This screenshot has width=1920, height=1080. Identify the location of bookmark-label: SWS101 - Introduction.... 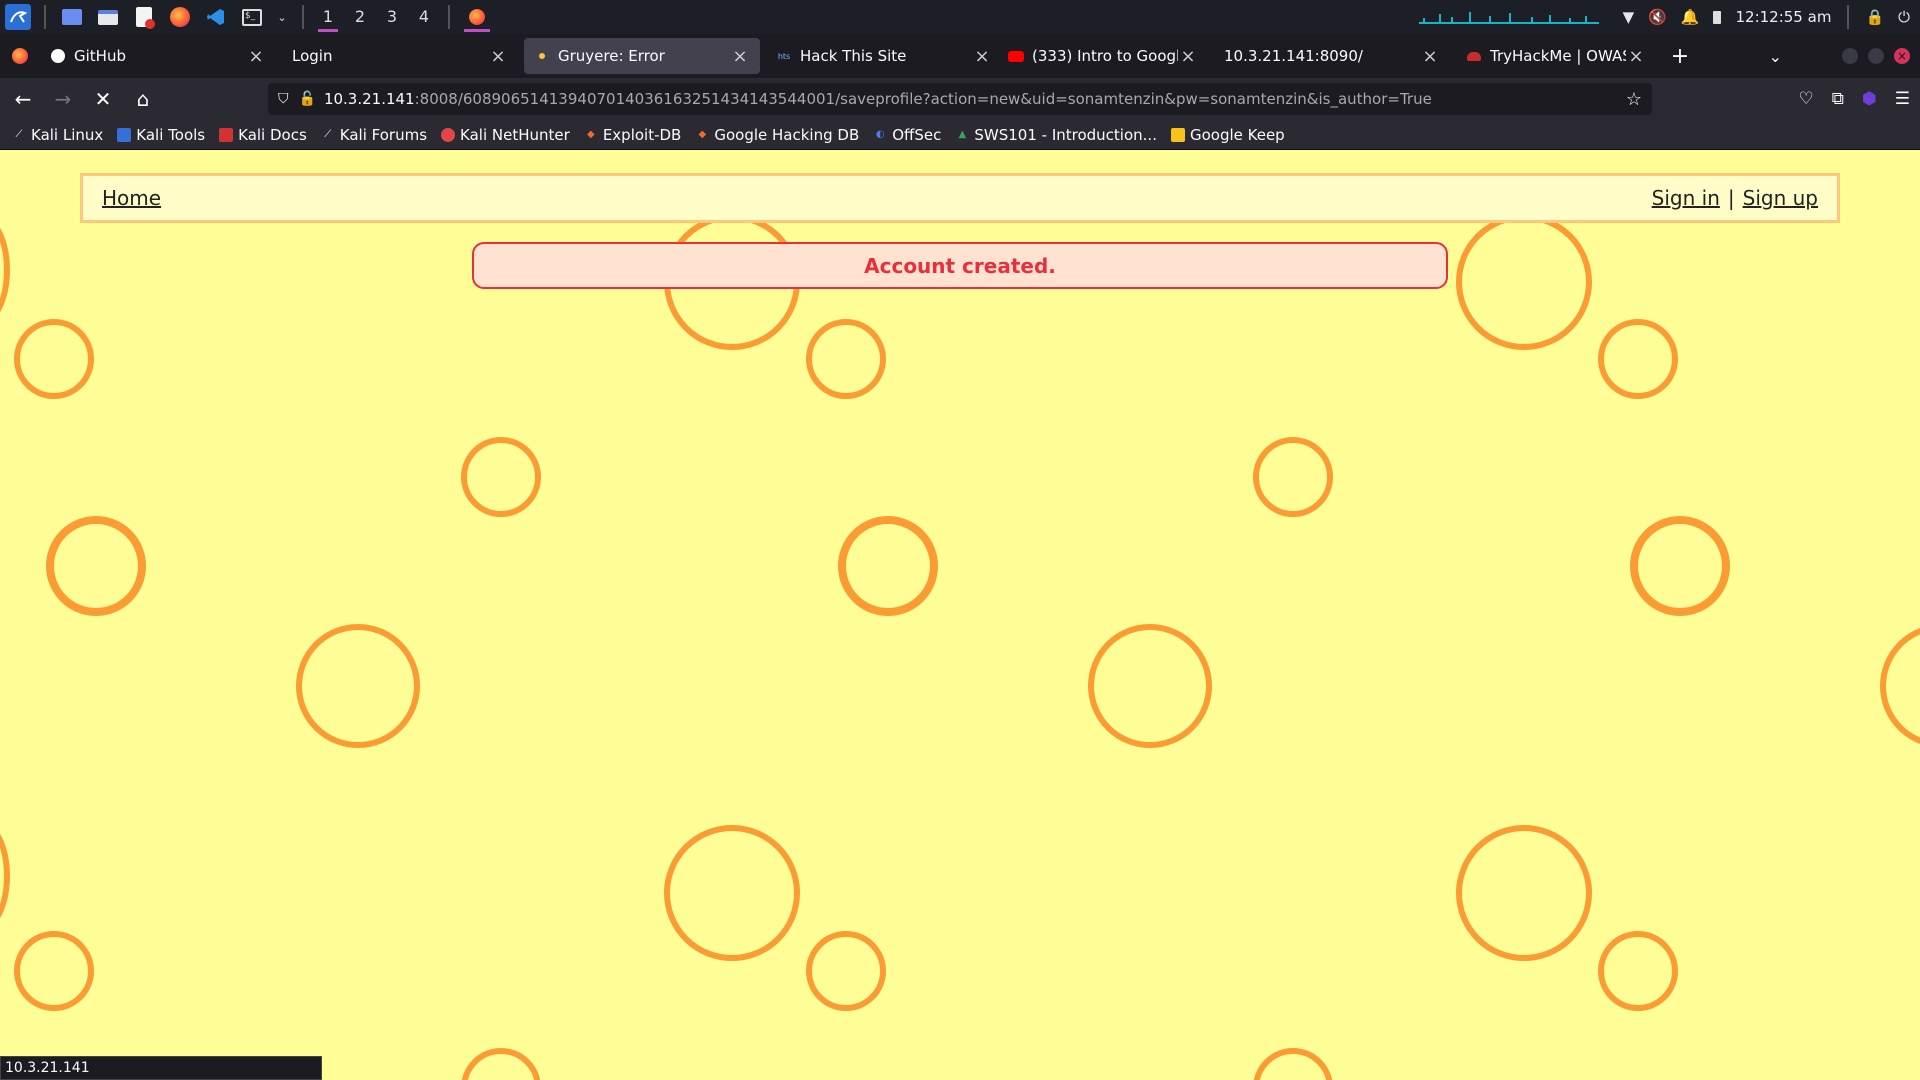
(1065, 134).